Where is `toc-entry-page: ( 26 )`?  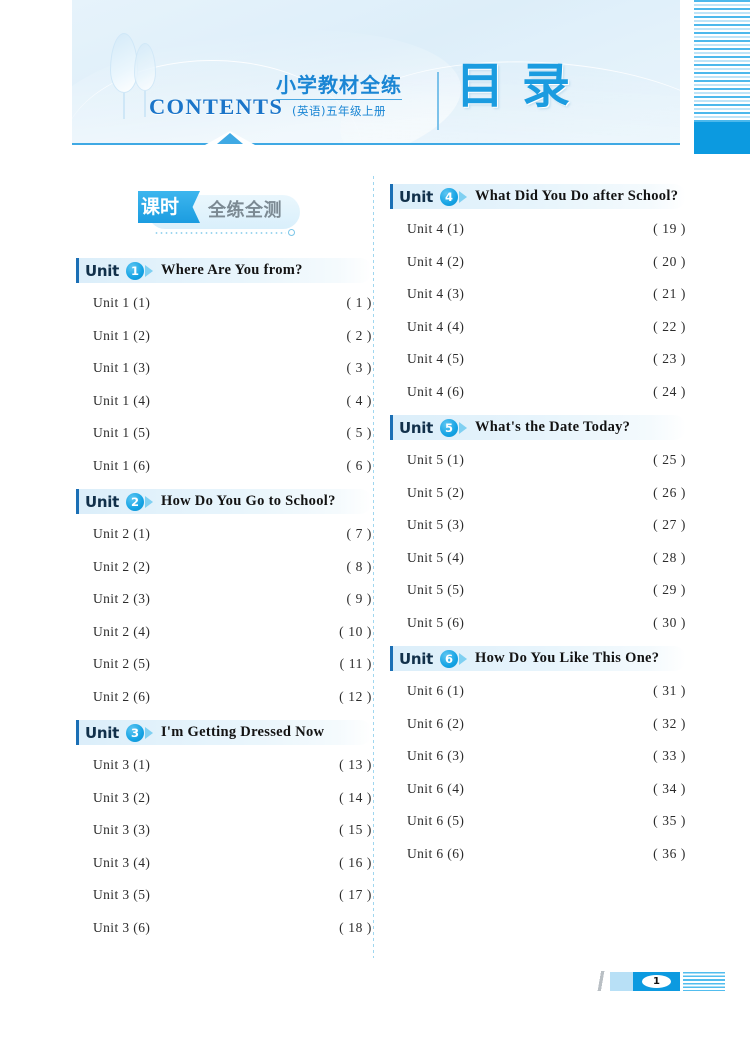
toc-entry-page: ( 26 ) is located at coordinates (669, 492).